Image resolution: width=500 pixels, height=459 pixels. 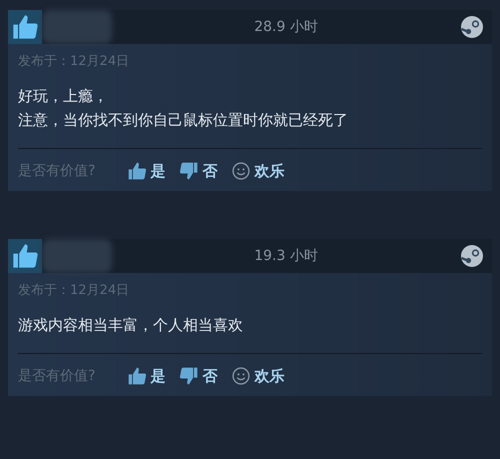 What do you see at coordinates (131, 325) in the screenshot?
I see `review-text: 游戏内容相当丰富，个人相当喜欢` at bounding box center [131, 325].